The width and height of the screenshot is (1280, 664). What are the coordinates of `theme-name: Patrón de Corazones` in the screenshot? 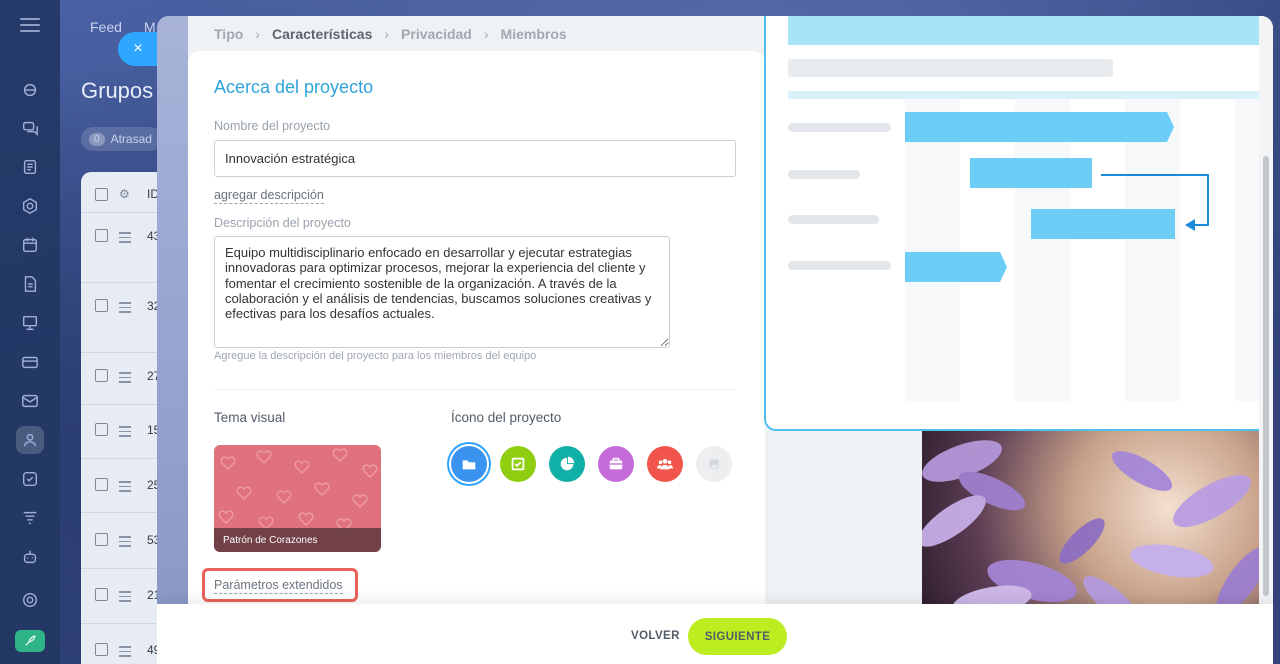 It's located at (297, 540).